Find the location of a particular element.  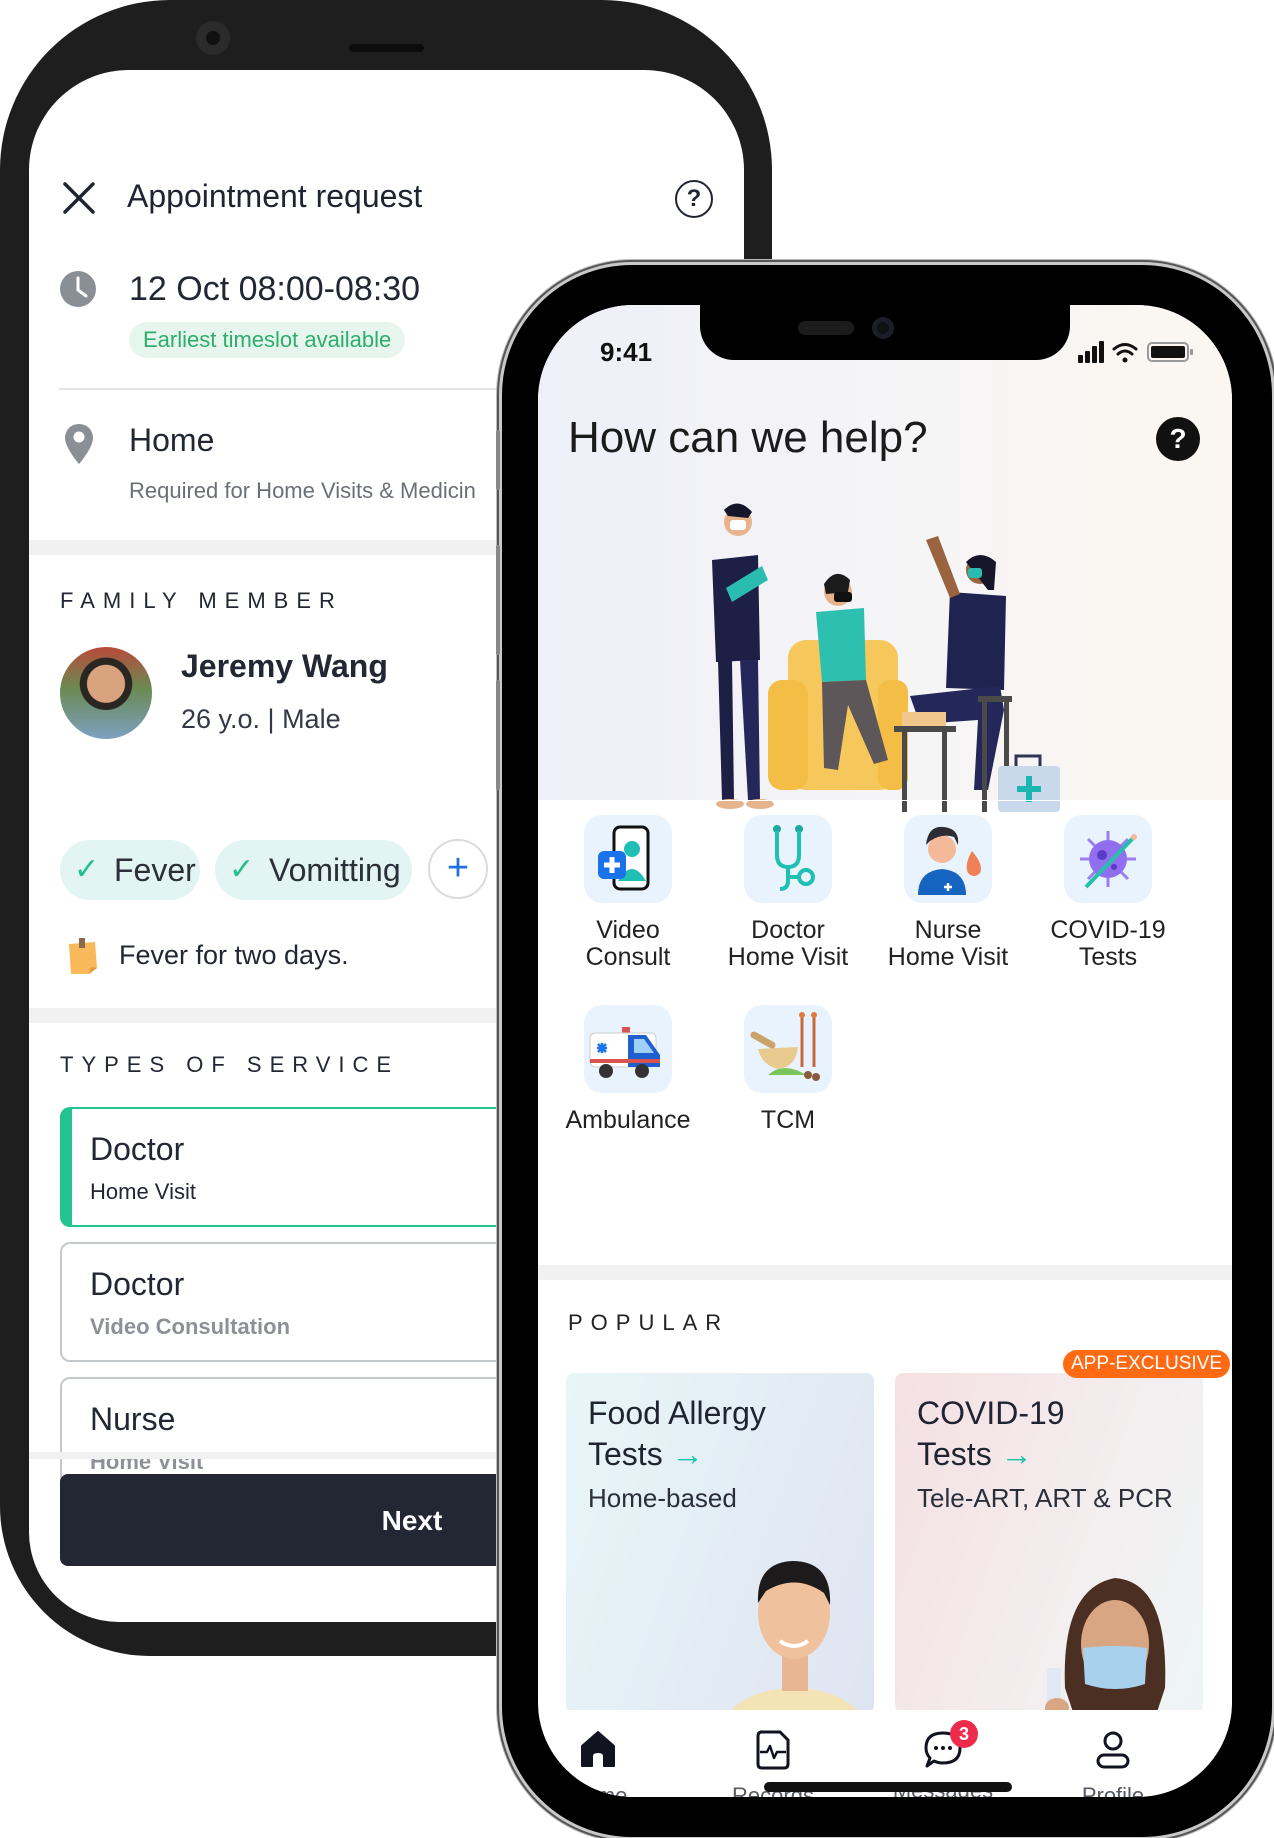

earliest-timeslot-badge: Earliest timeslot available is located at coordinates (267, 340).